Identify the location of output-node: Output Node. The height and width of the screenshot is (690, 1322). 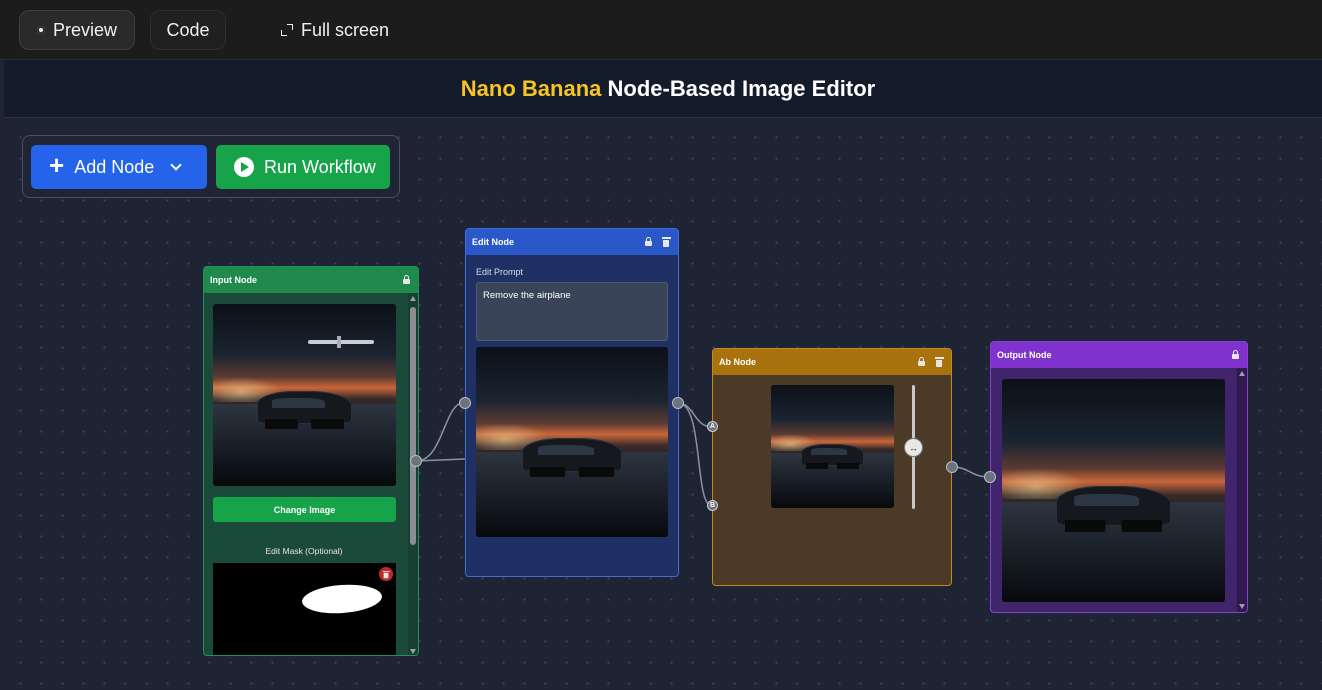
(1119, 477).